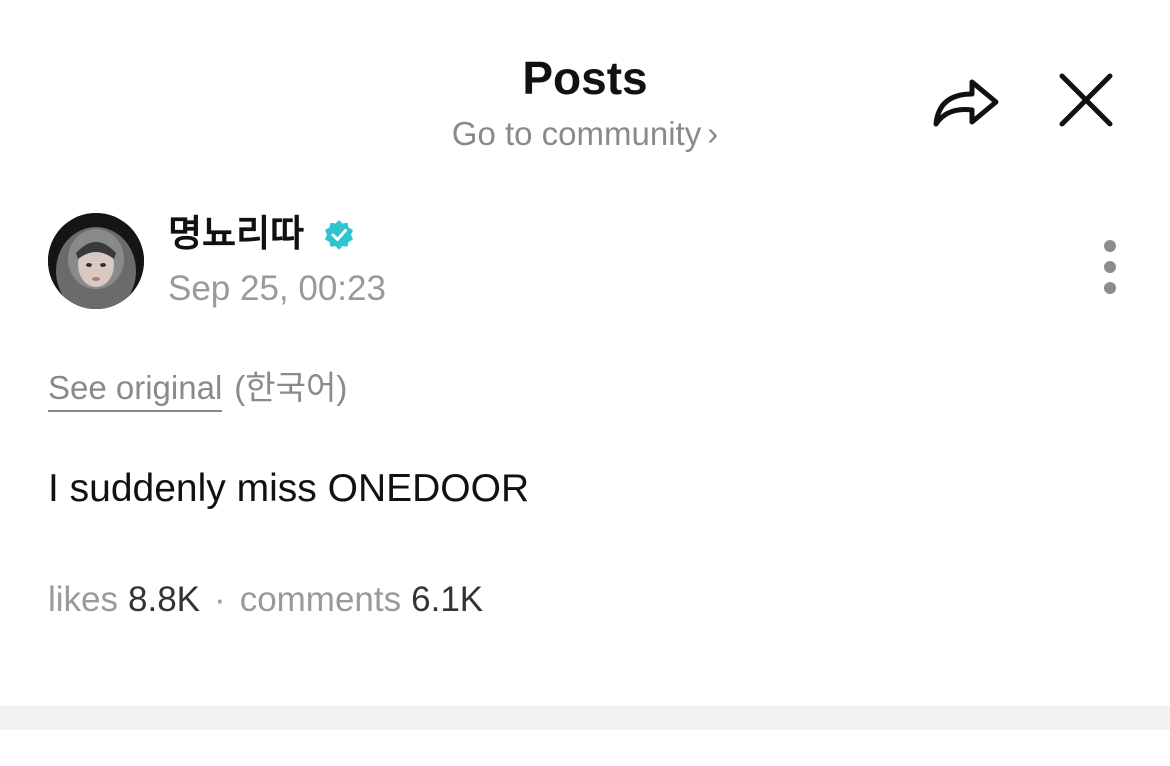 Image resolution: width=1170 pixels, height=766 pixels. I want to click on share-button, so click(966, 100).